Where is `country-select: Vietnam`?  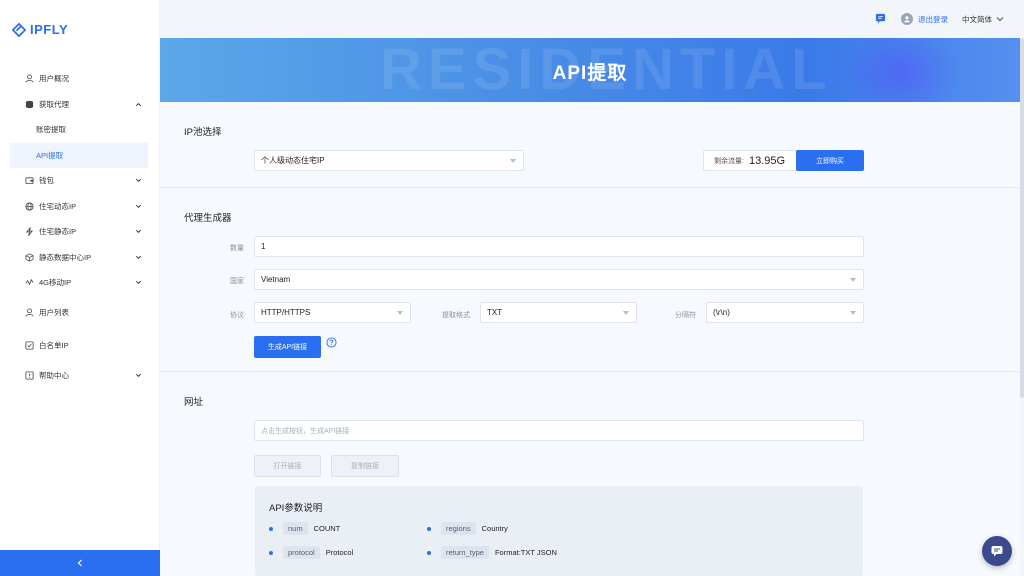 country-select: Vietnam is located at coordinates (559, 279).